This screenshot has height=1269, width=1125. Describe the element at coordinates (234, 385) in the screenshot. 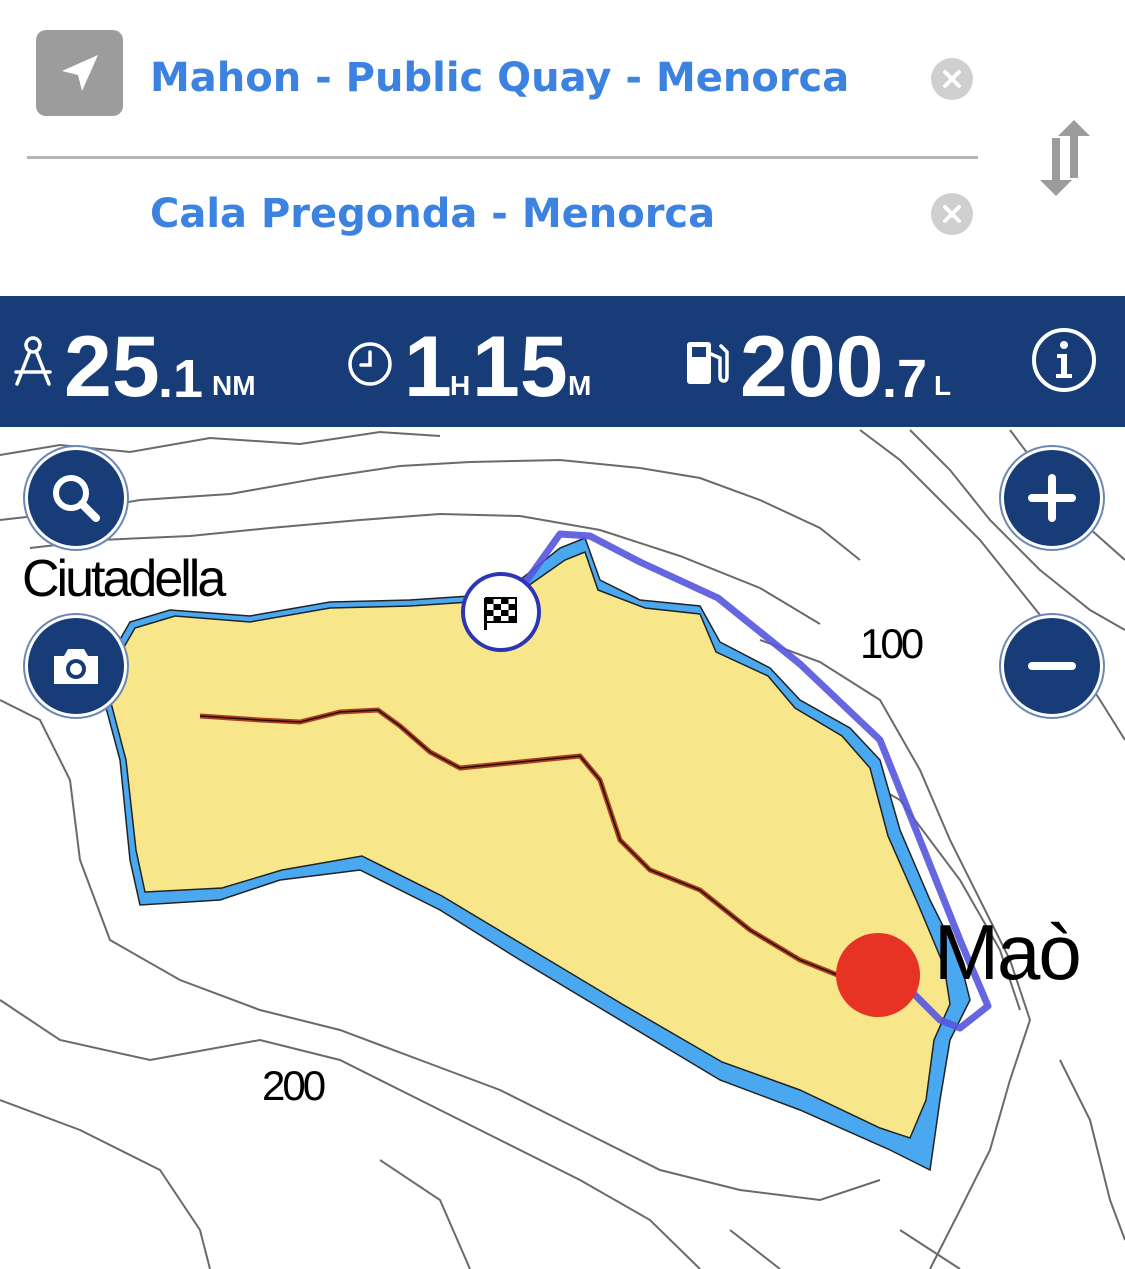

I see `distance-unit: NM` at that location.